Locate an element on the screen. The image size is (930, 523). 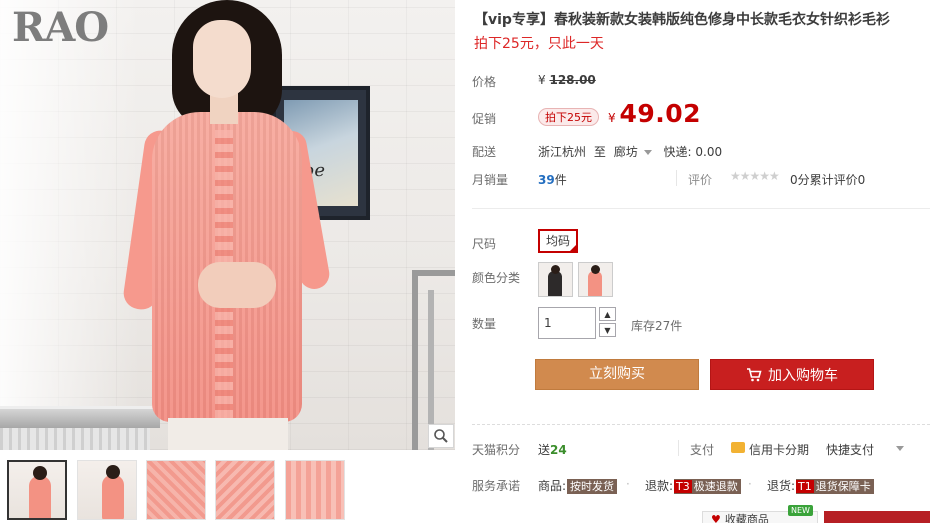
monthly-sales-label: 月销量 is located at coordinates (490, 180).